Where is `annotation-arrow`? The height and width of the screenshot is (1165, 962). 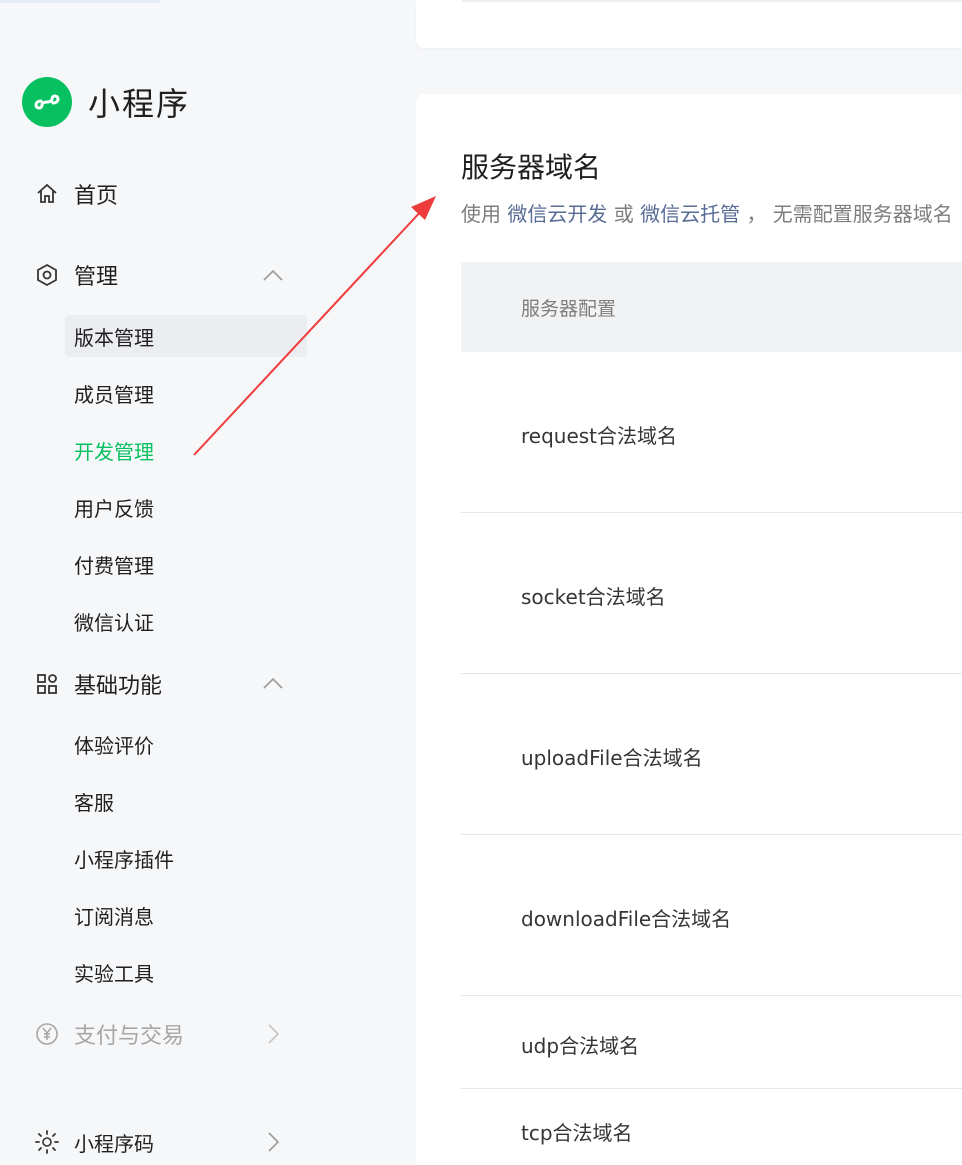 annotation-arrow is located at coordinates (314, 326).